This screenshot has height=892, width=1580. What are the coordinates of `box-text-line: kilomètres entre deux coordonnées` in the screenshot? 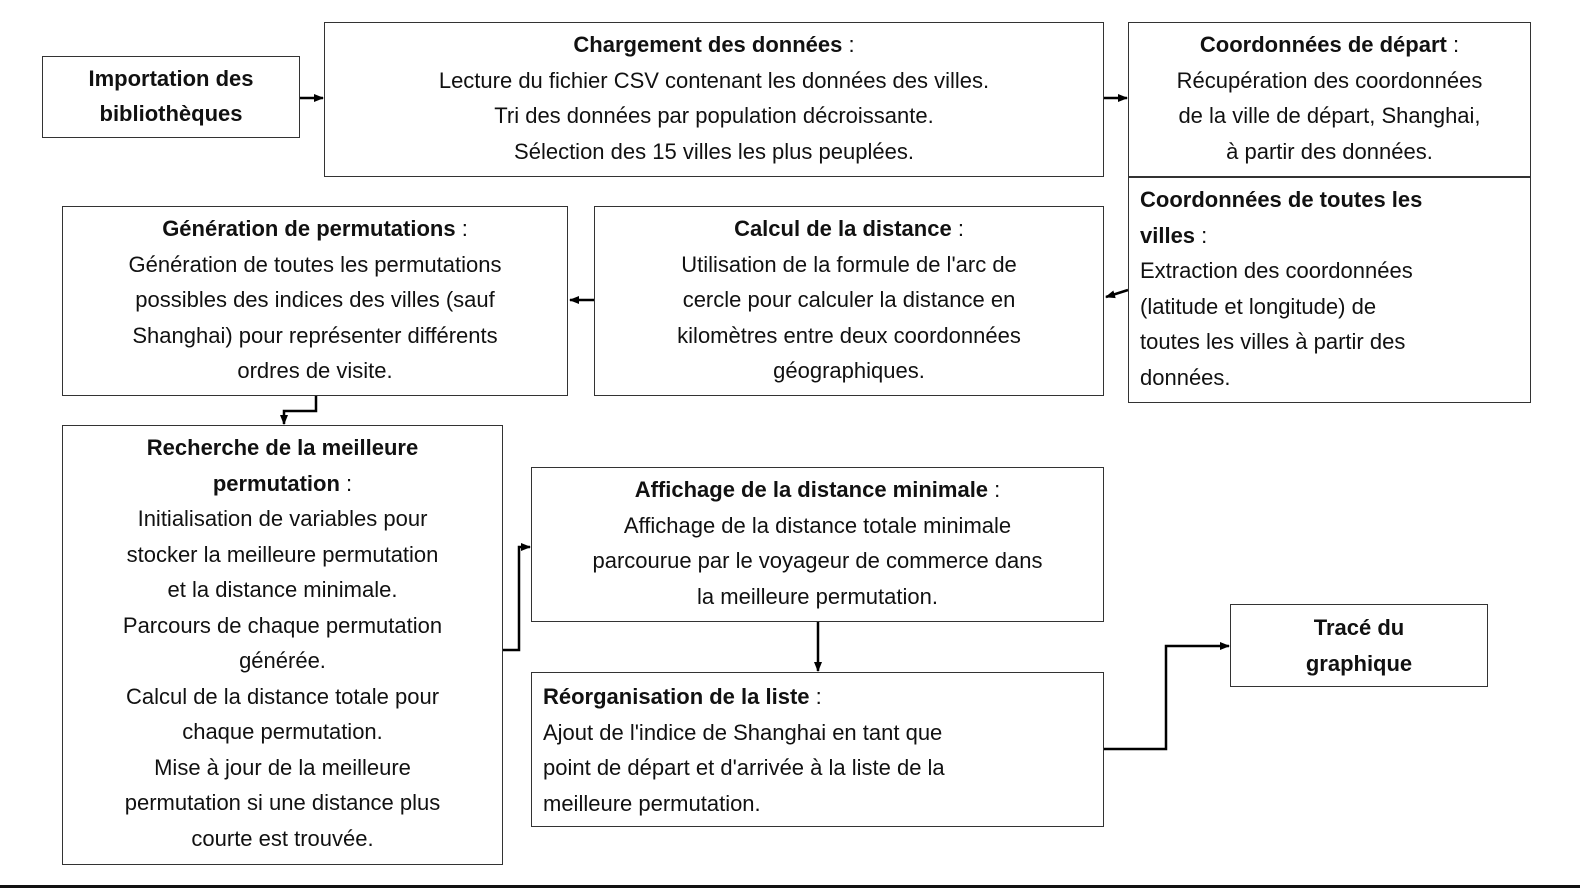 It's located at (849, 335).